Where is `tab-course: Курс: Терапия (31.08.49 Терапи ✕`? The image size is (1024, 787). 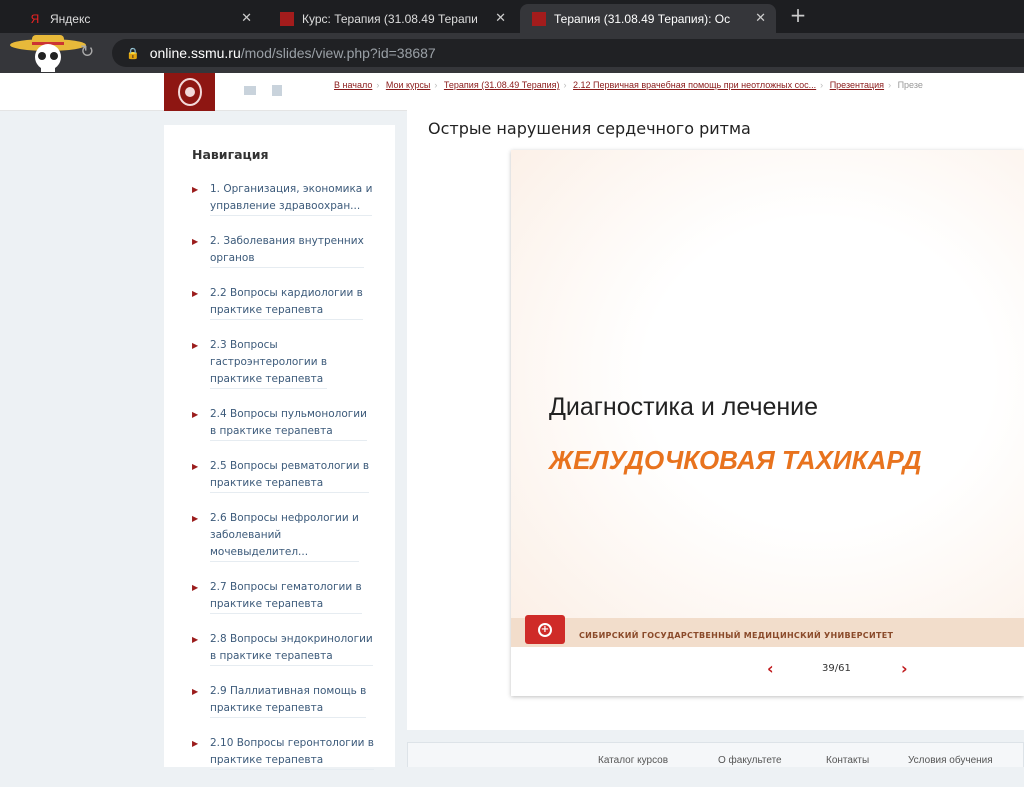 tab-course: Курс: Терапия (31.08.49 Терапи ✕ is located at coordinates (392, 18).